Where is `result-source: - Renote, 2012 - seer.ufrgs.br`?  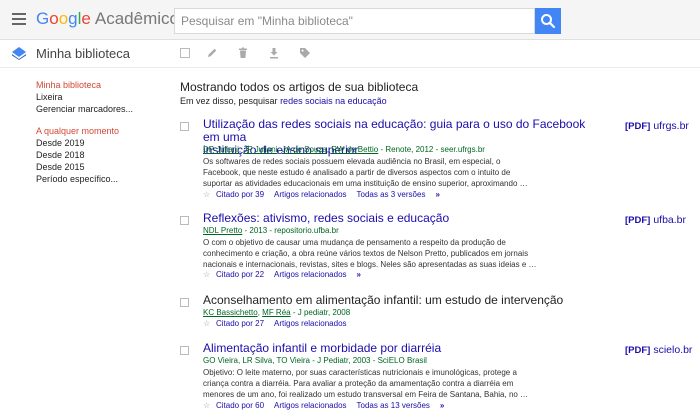
result-source: - Renote, 2012 - seer.ufrgs.br is located at coordinates (431, 149).